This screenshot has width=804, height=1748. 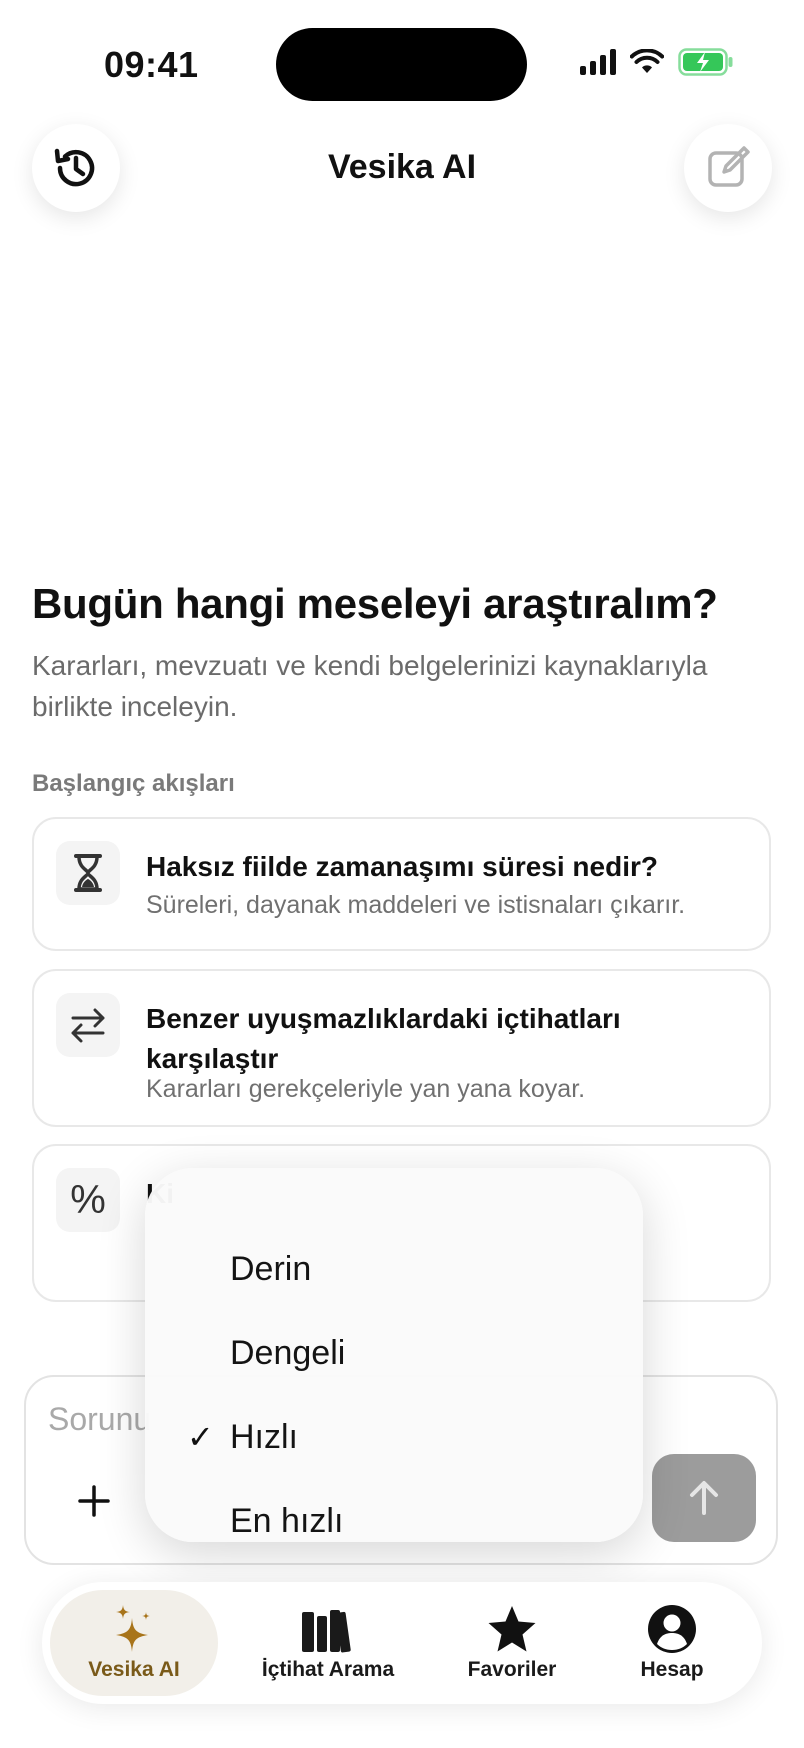 I want to click on mode-option-label: Hızlı, so click(x=264, y=1436).